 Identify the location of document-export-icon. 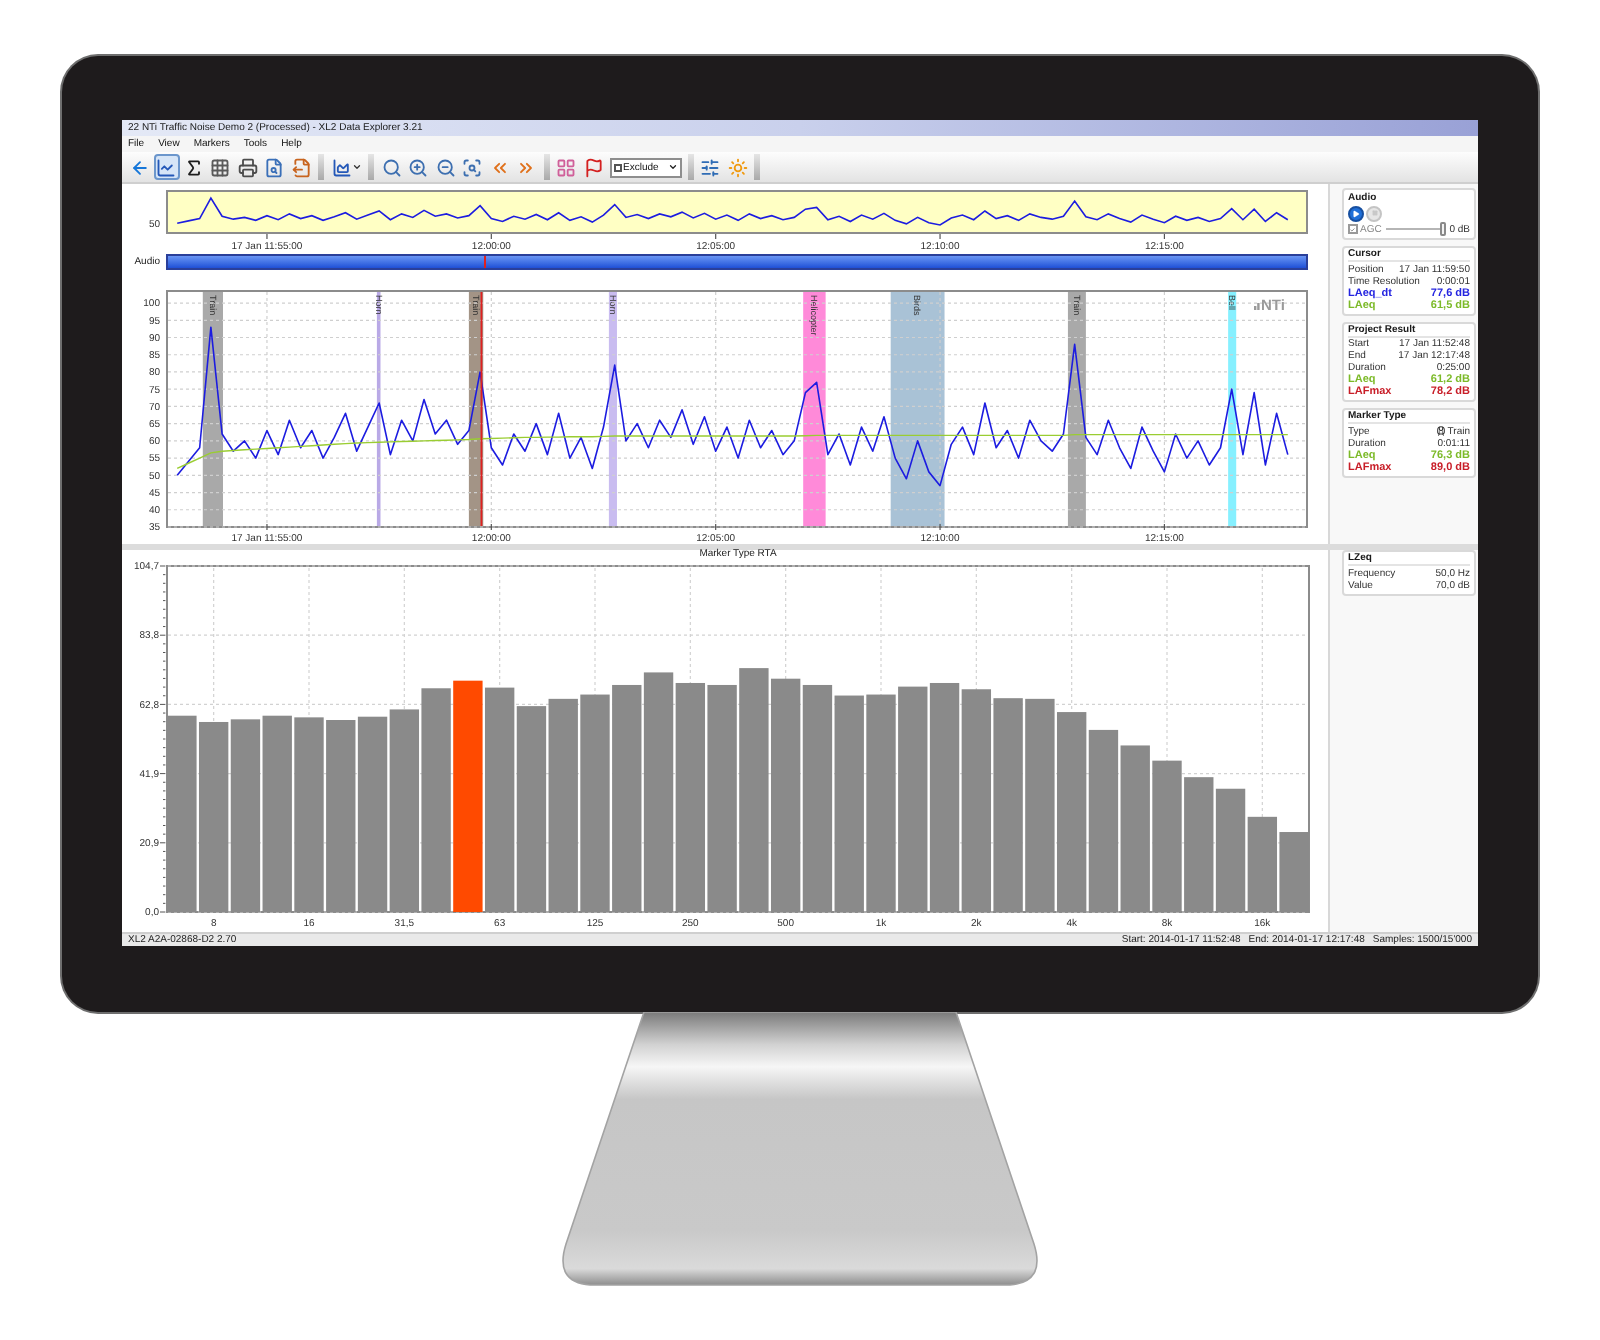
(301, 167).